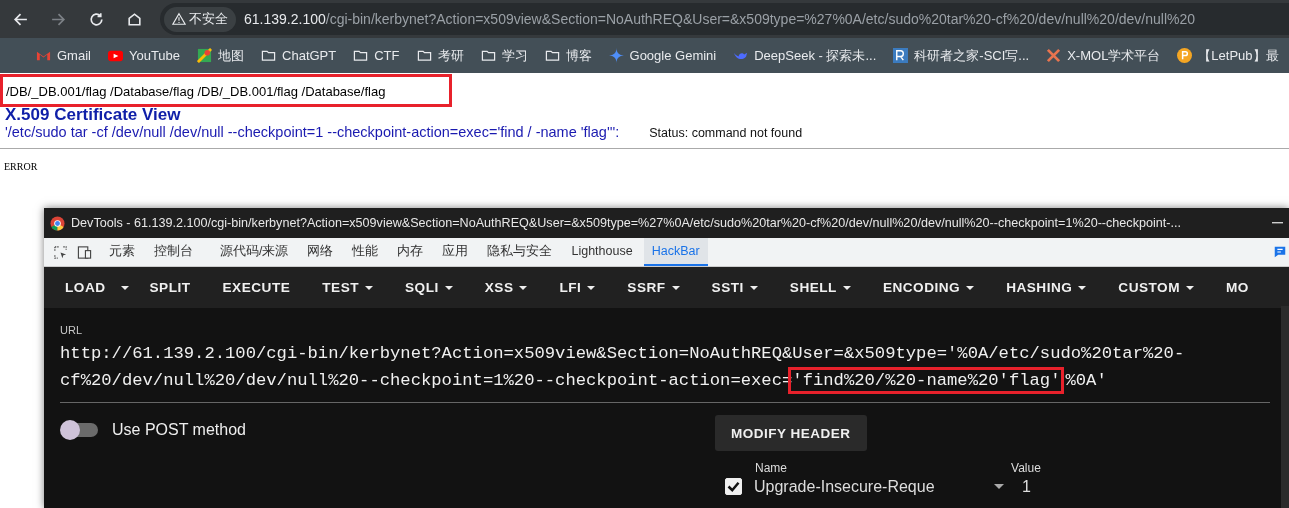 Image resolution: width=1289 pixels, height=508 pixels. Describe the element at coordinates (80, 430) in the screenshot. I see `toggle-switch` at that location.